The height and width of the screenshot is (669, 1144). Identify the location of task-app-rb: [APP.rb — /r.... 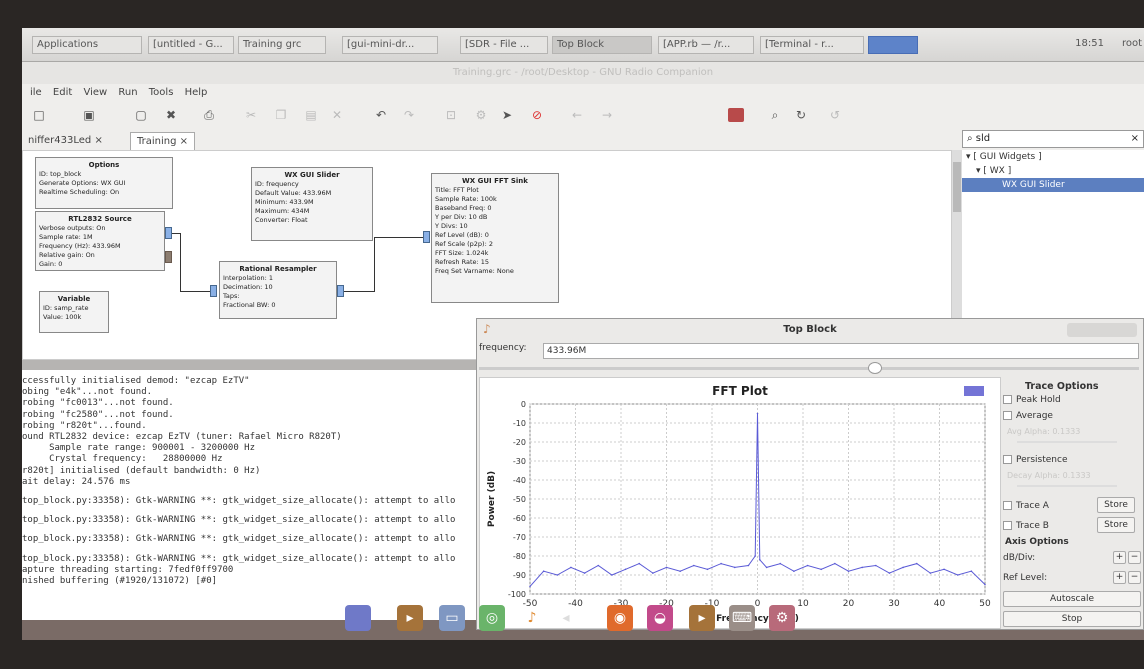
(706, 45).